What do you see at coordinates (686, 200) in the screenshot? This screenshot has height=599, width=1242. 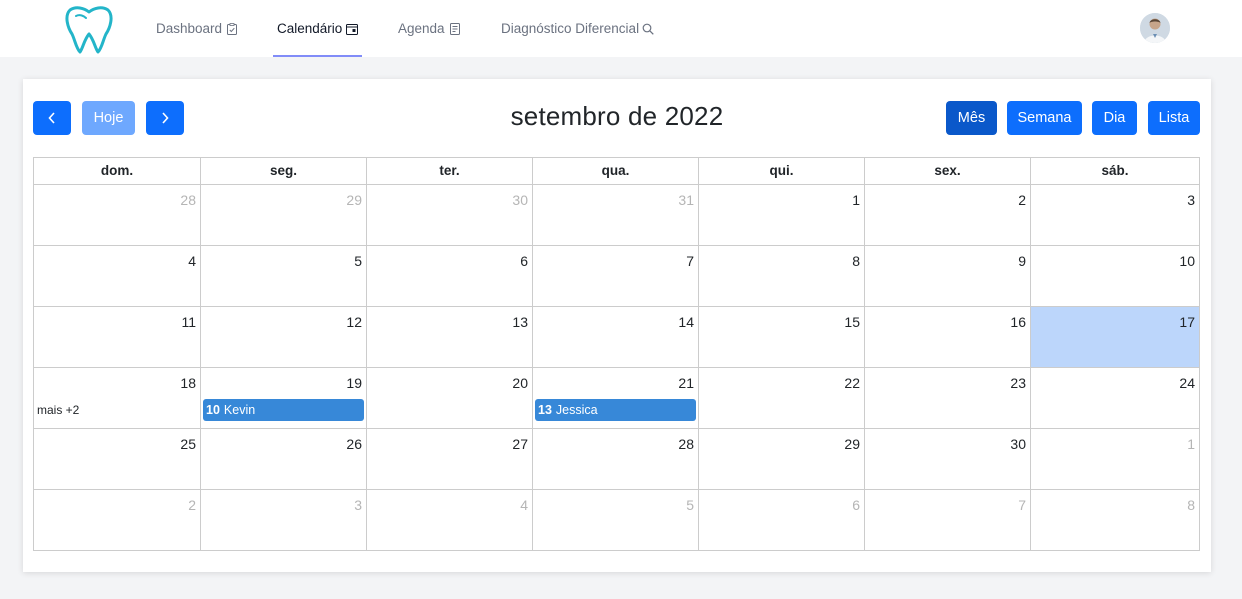 I see `day-number: 31` at bounding box center [686, 200].